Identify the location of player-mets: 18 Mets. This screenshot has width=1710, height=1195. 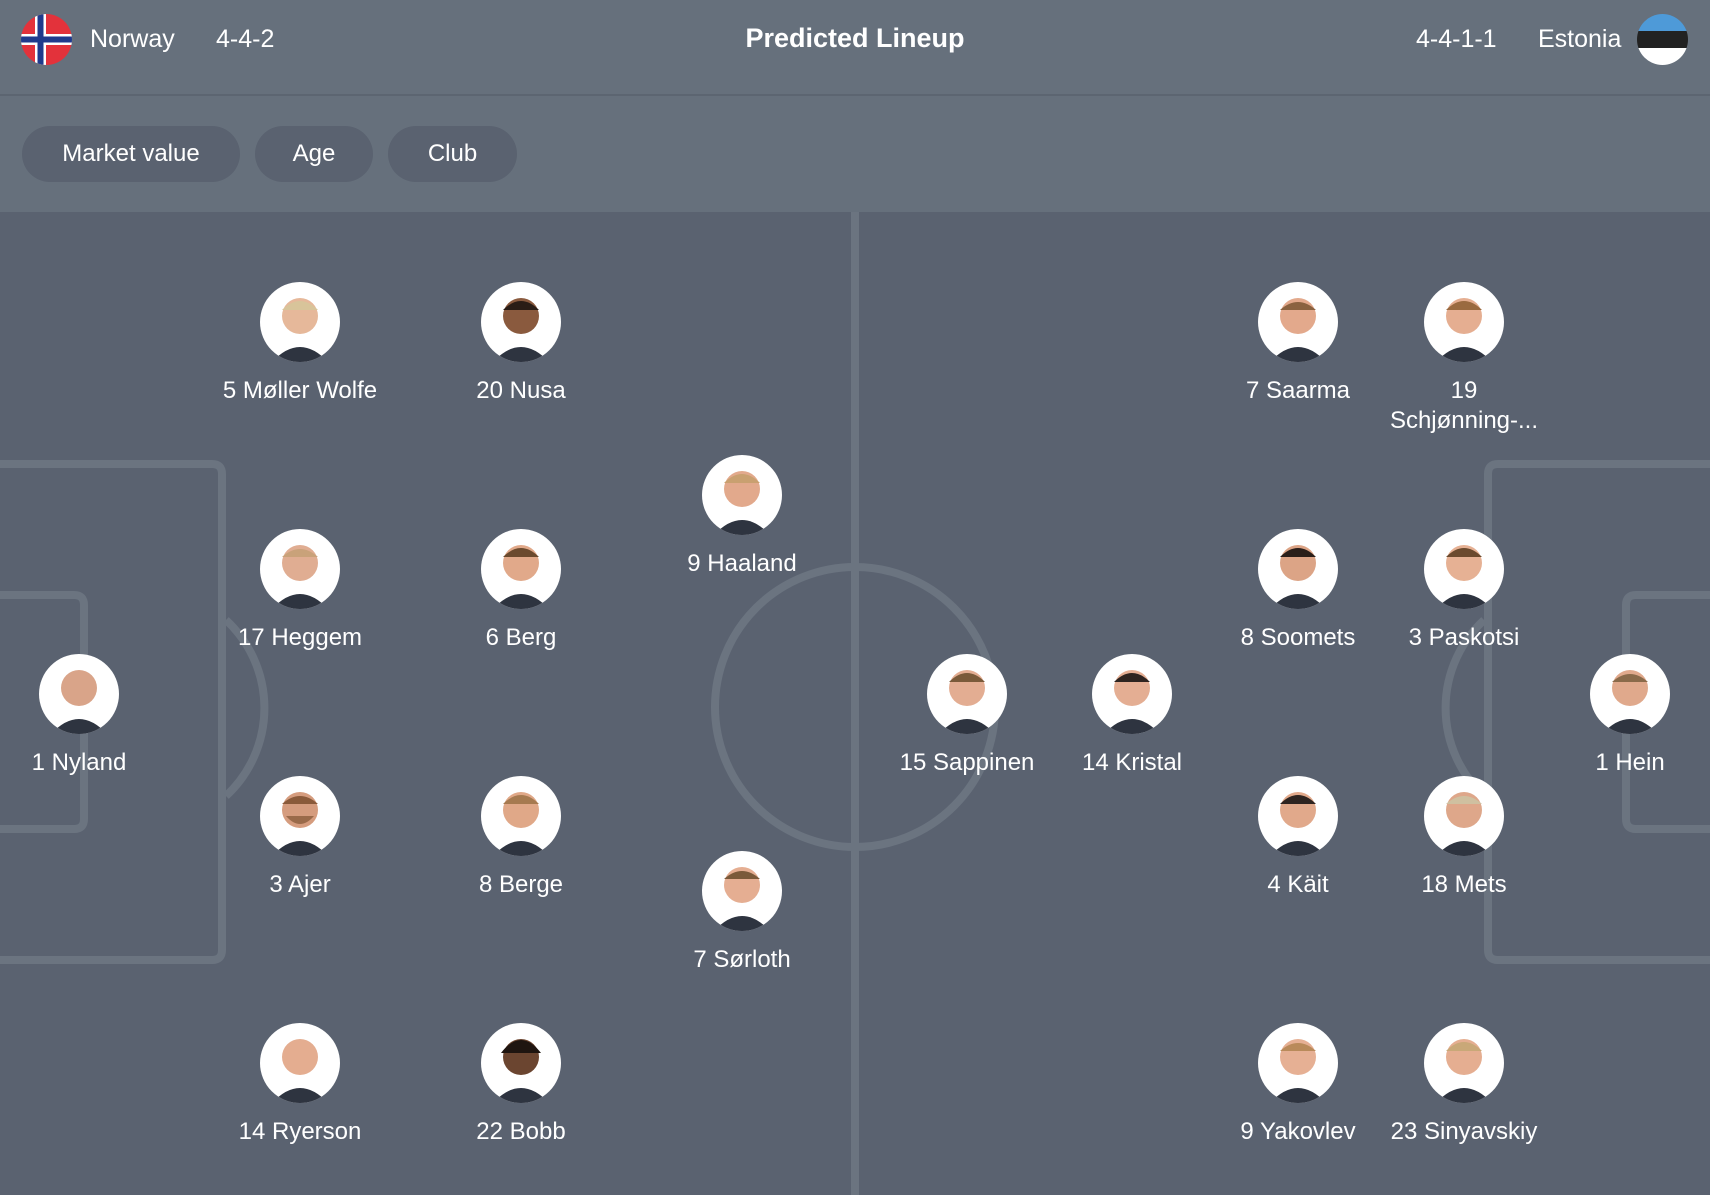
(1464, 838).